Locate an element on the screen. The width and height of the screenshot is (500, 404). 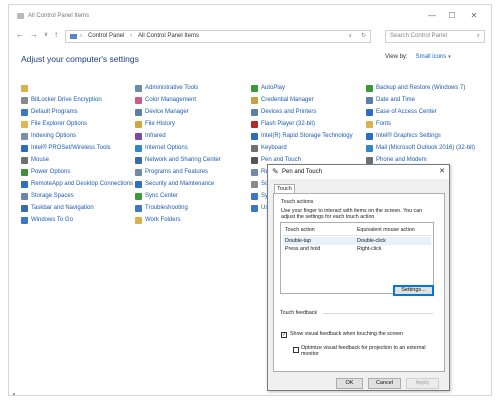
maximize-button: ☐ is located at coordinates (452, 16).